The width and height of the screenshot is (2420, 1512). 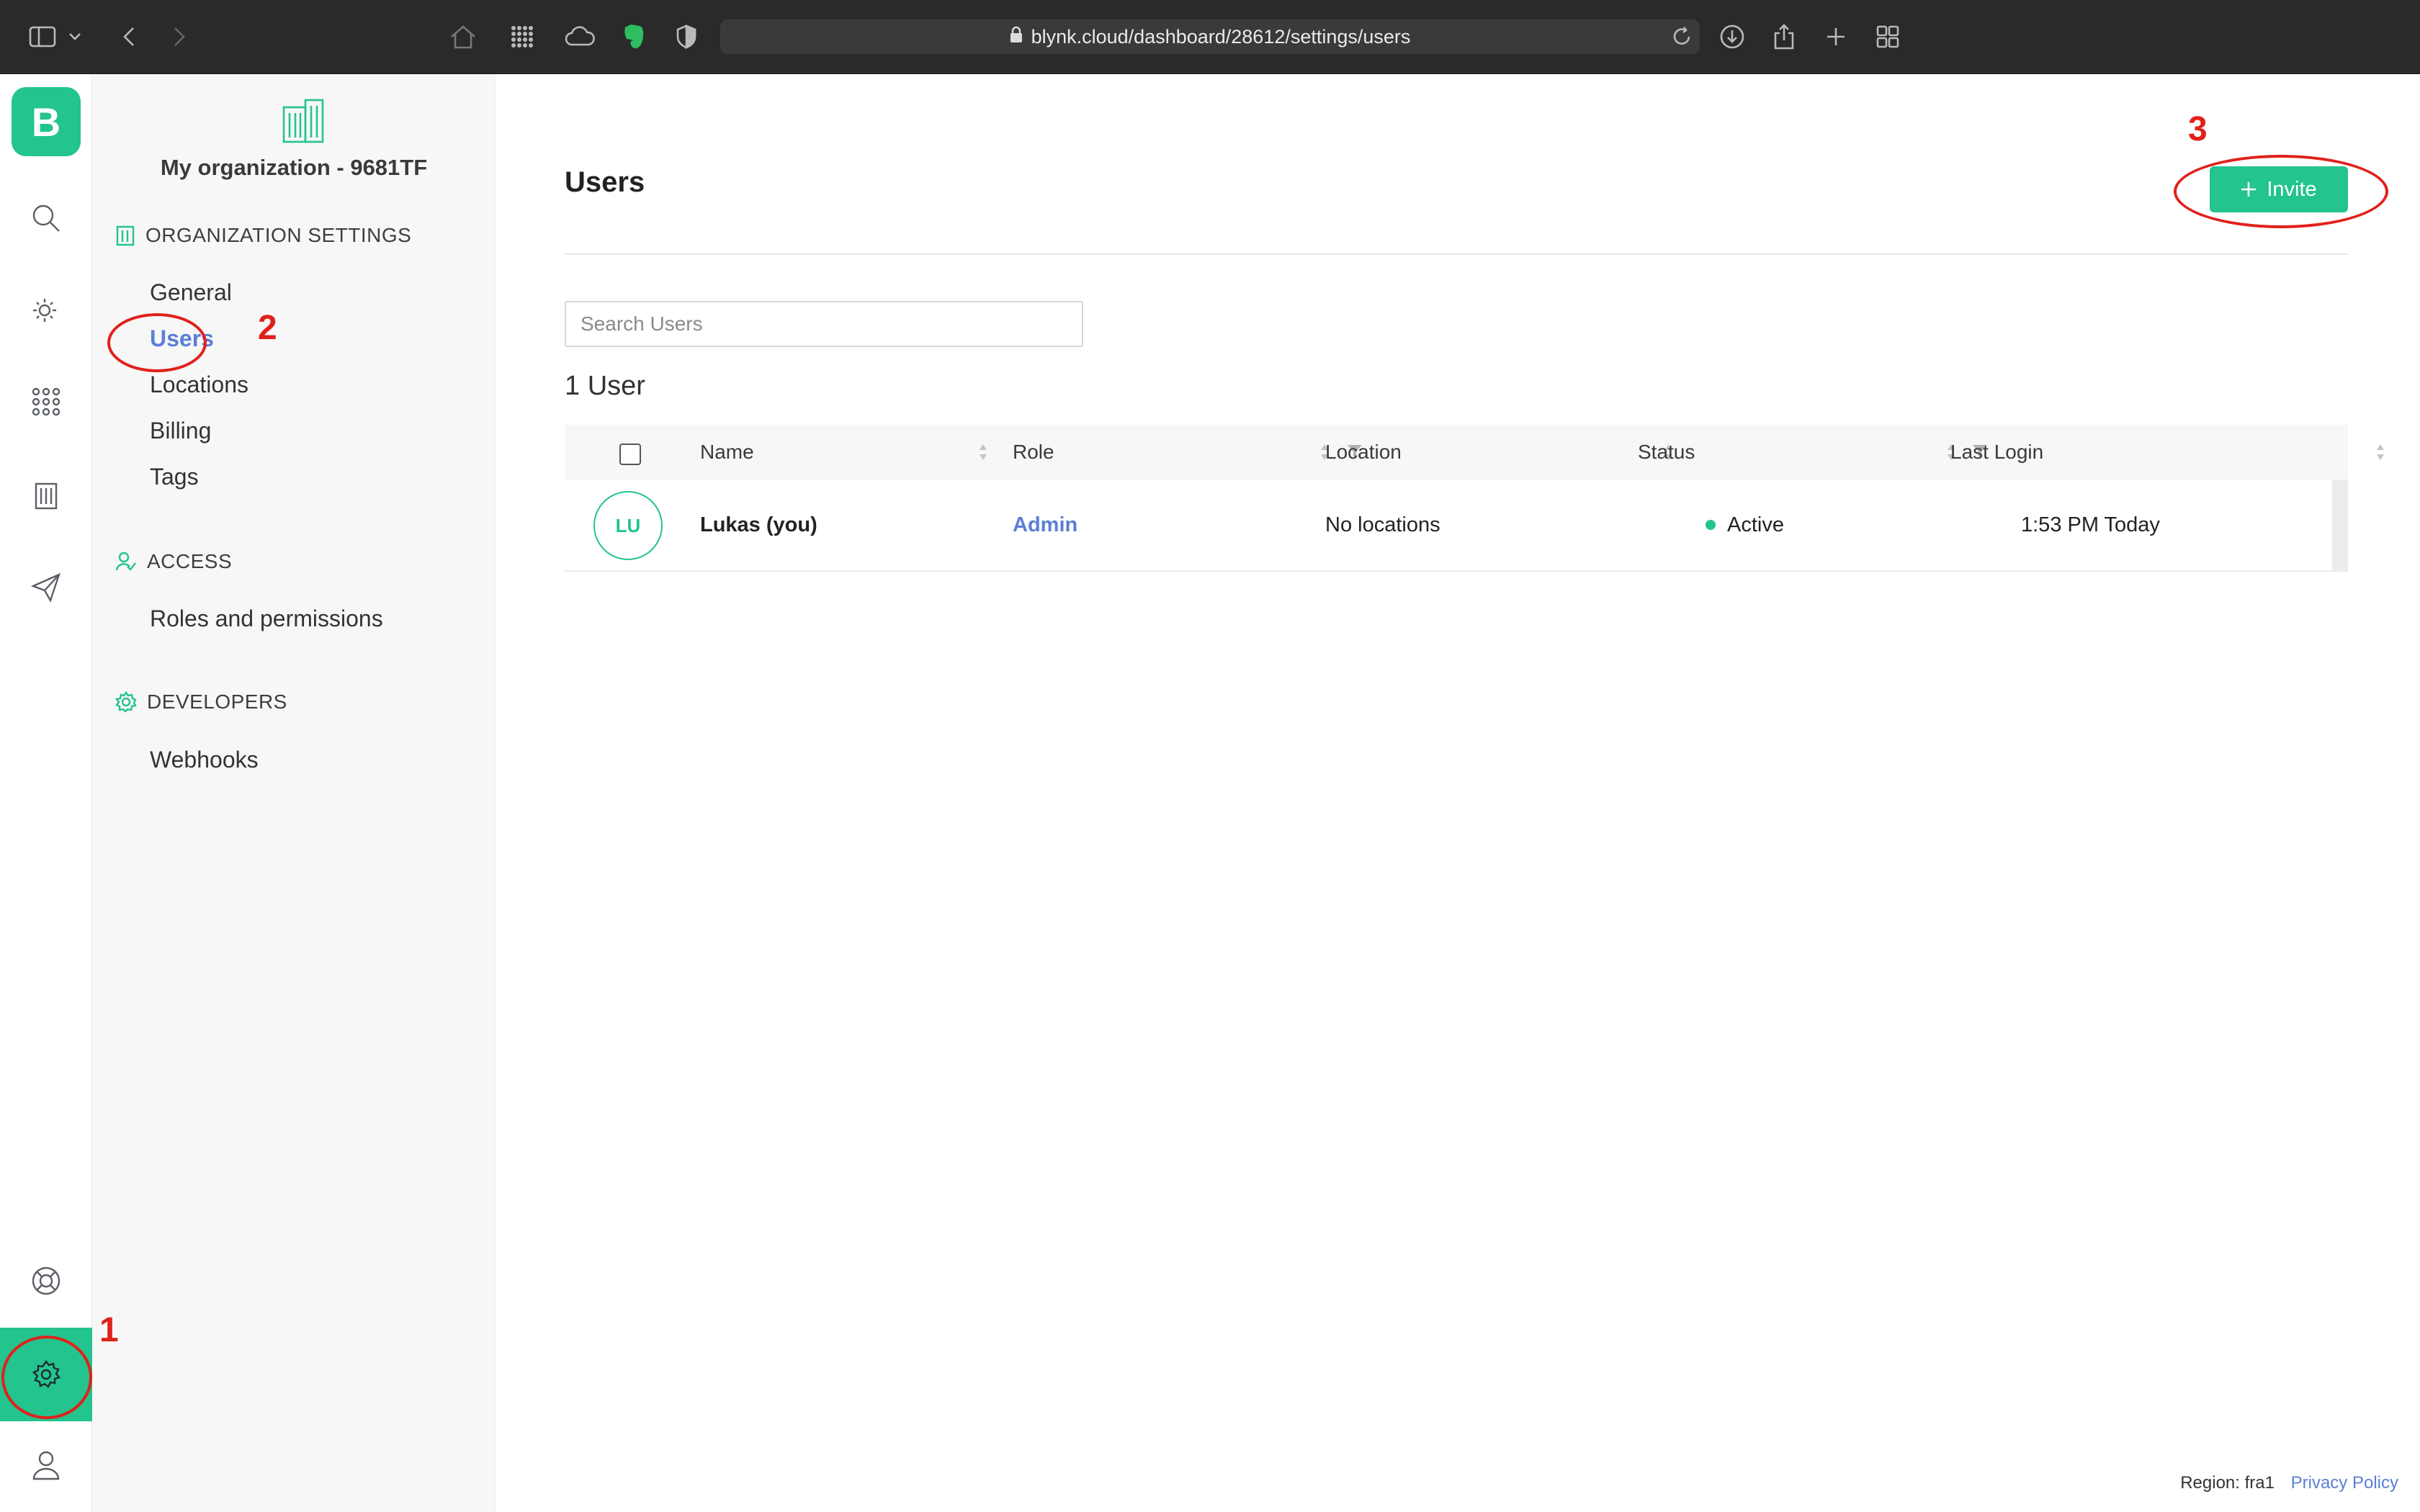 I want to click on reload-icon, so click(x=1682, y=37).